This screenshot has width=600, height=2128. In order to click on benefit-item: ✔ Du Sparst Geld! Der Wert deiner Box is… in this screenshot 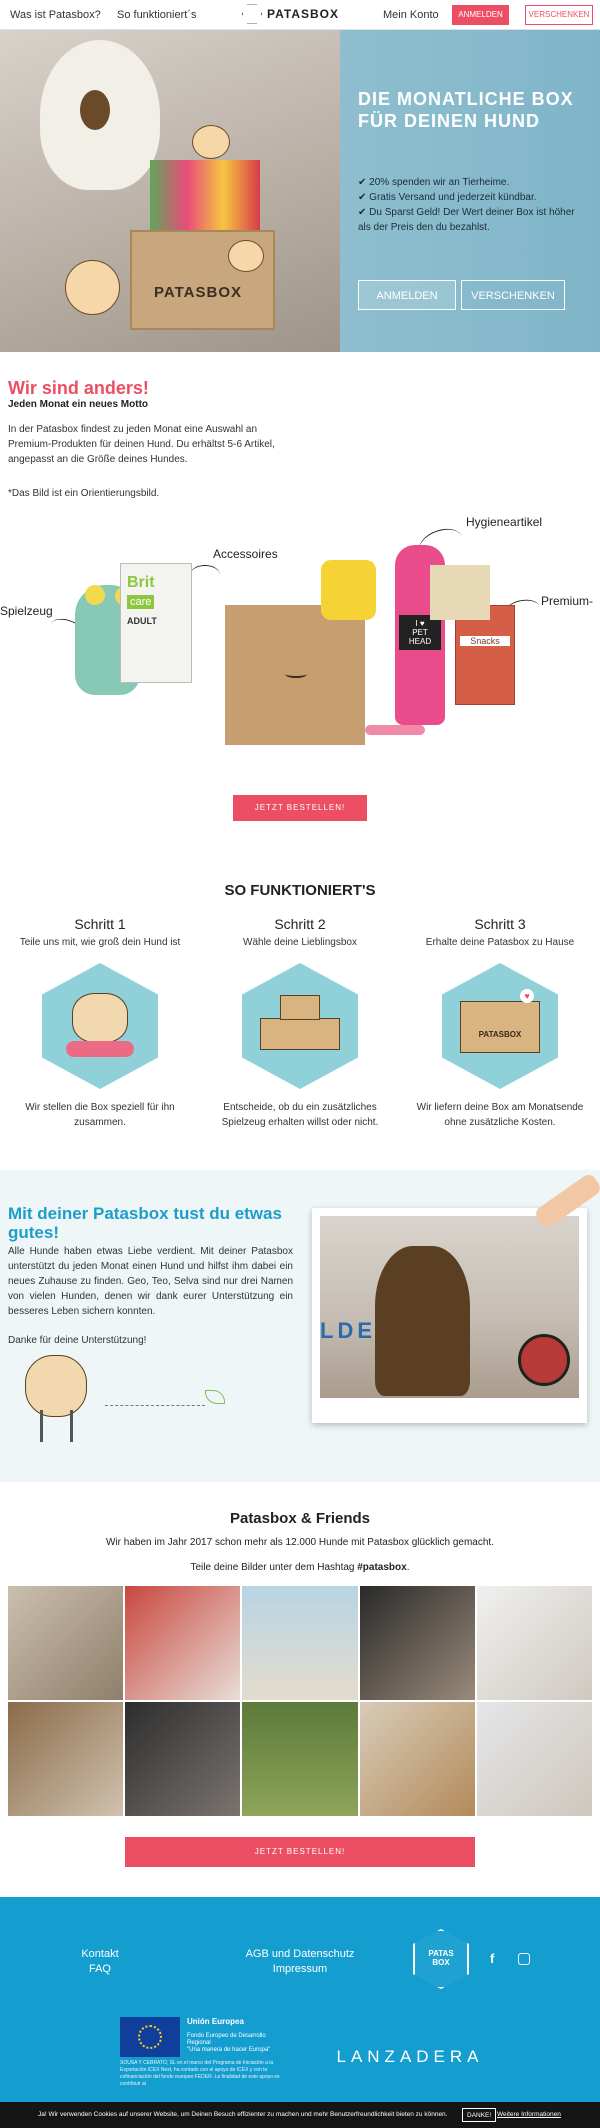, I will do `click(466, 220)`.